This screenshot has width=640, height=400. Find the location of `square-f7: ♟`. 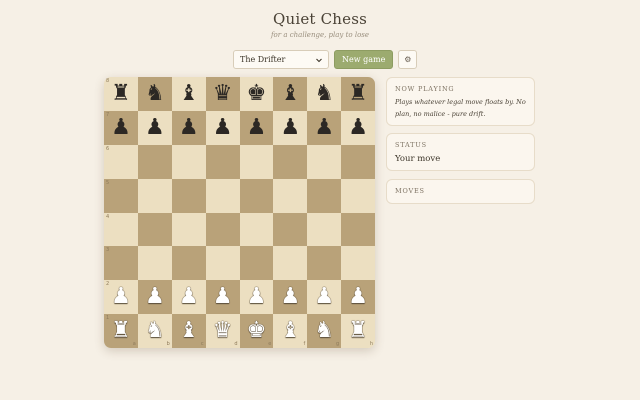

square-f7: ♟ is located at coordinates (290, 127).